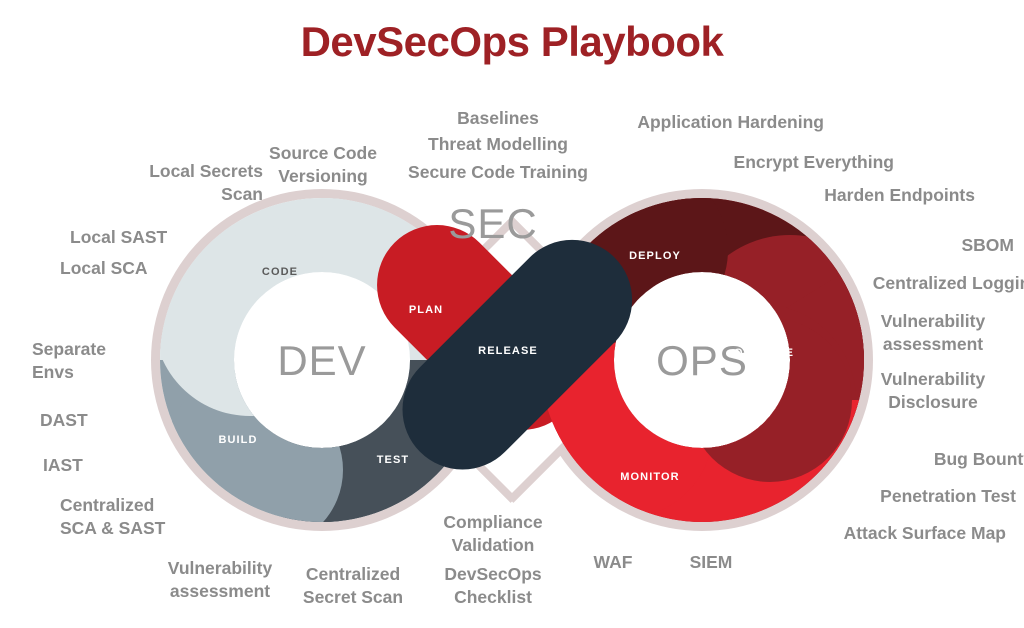 Image resolution: width=1024 pixels, height=628 pixels. I want to click on annotation-threat-modelling: Threat Modelling, so click(498, 144).